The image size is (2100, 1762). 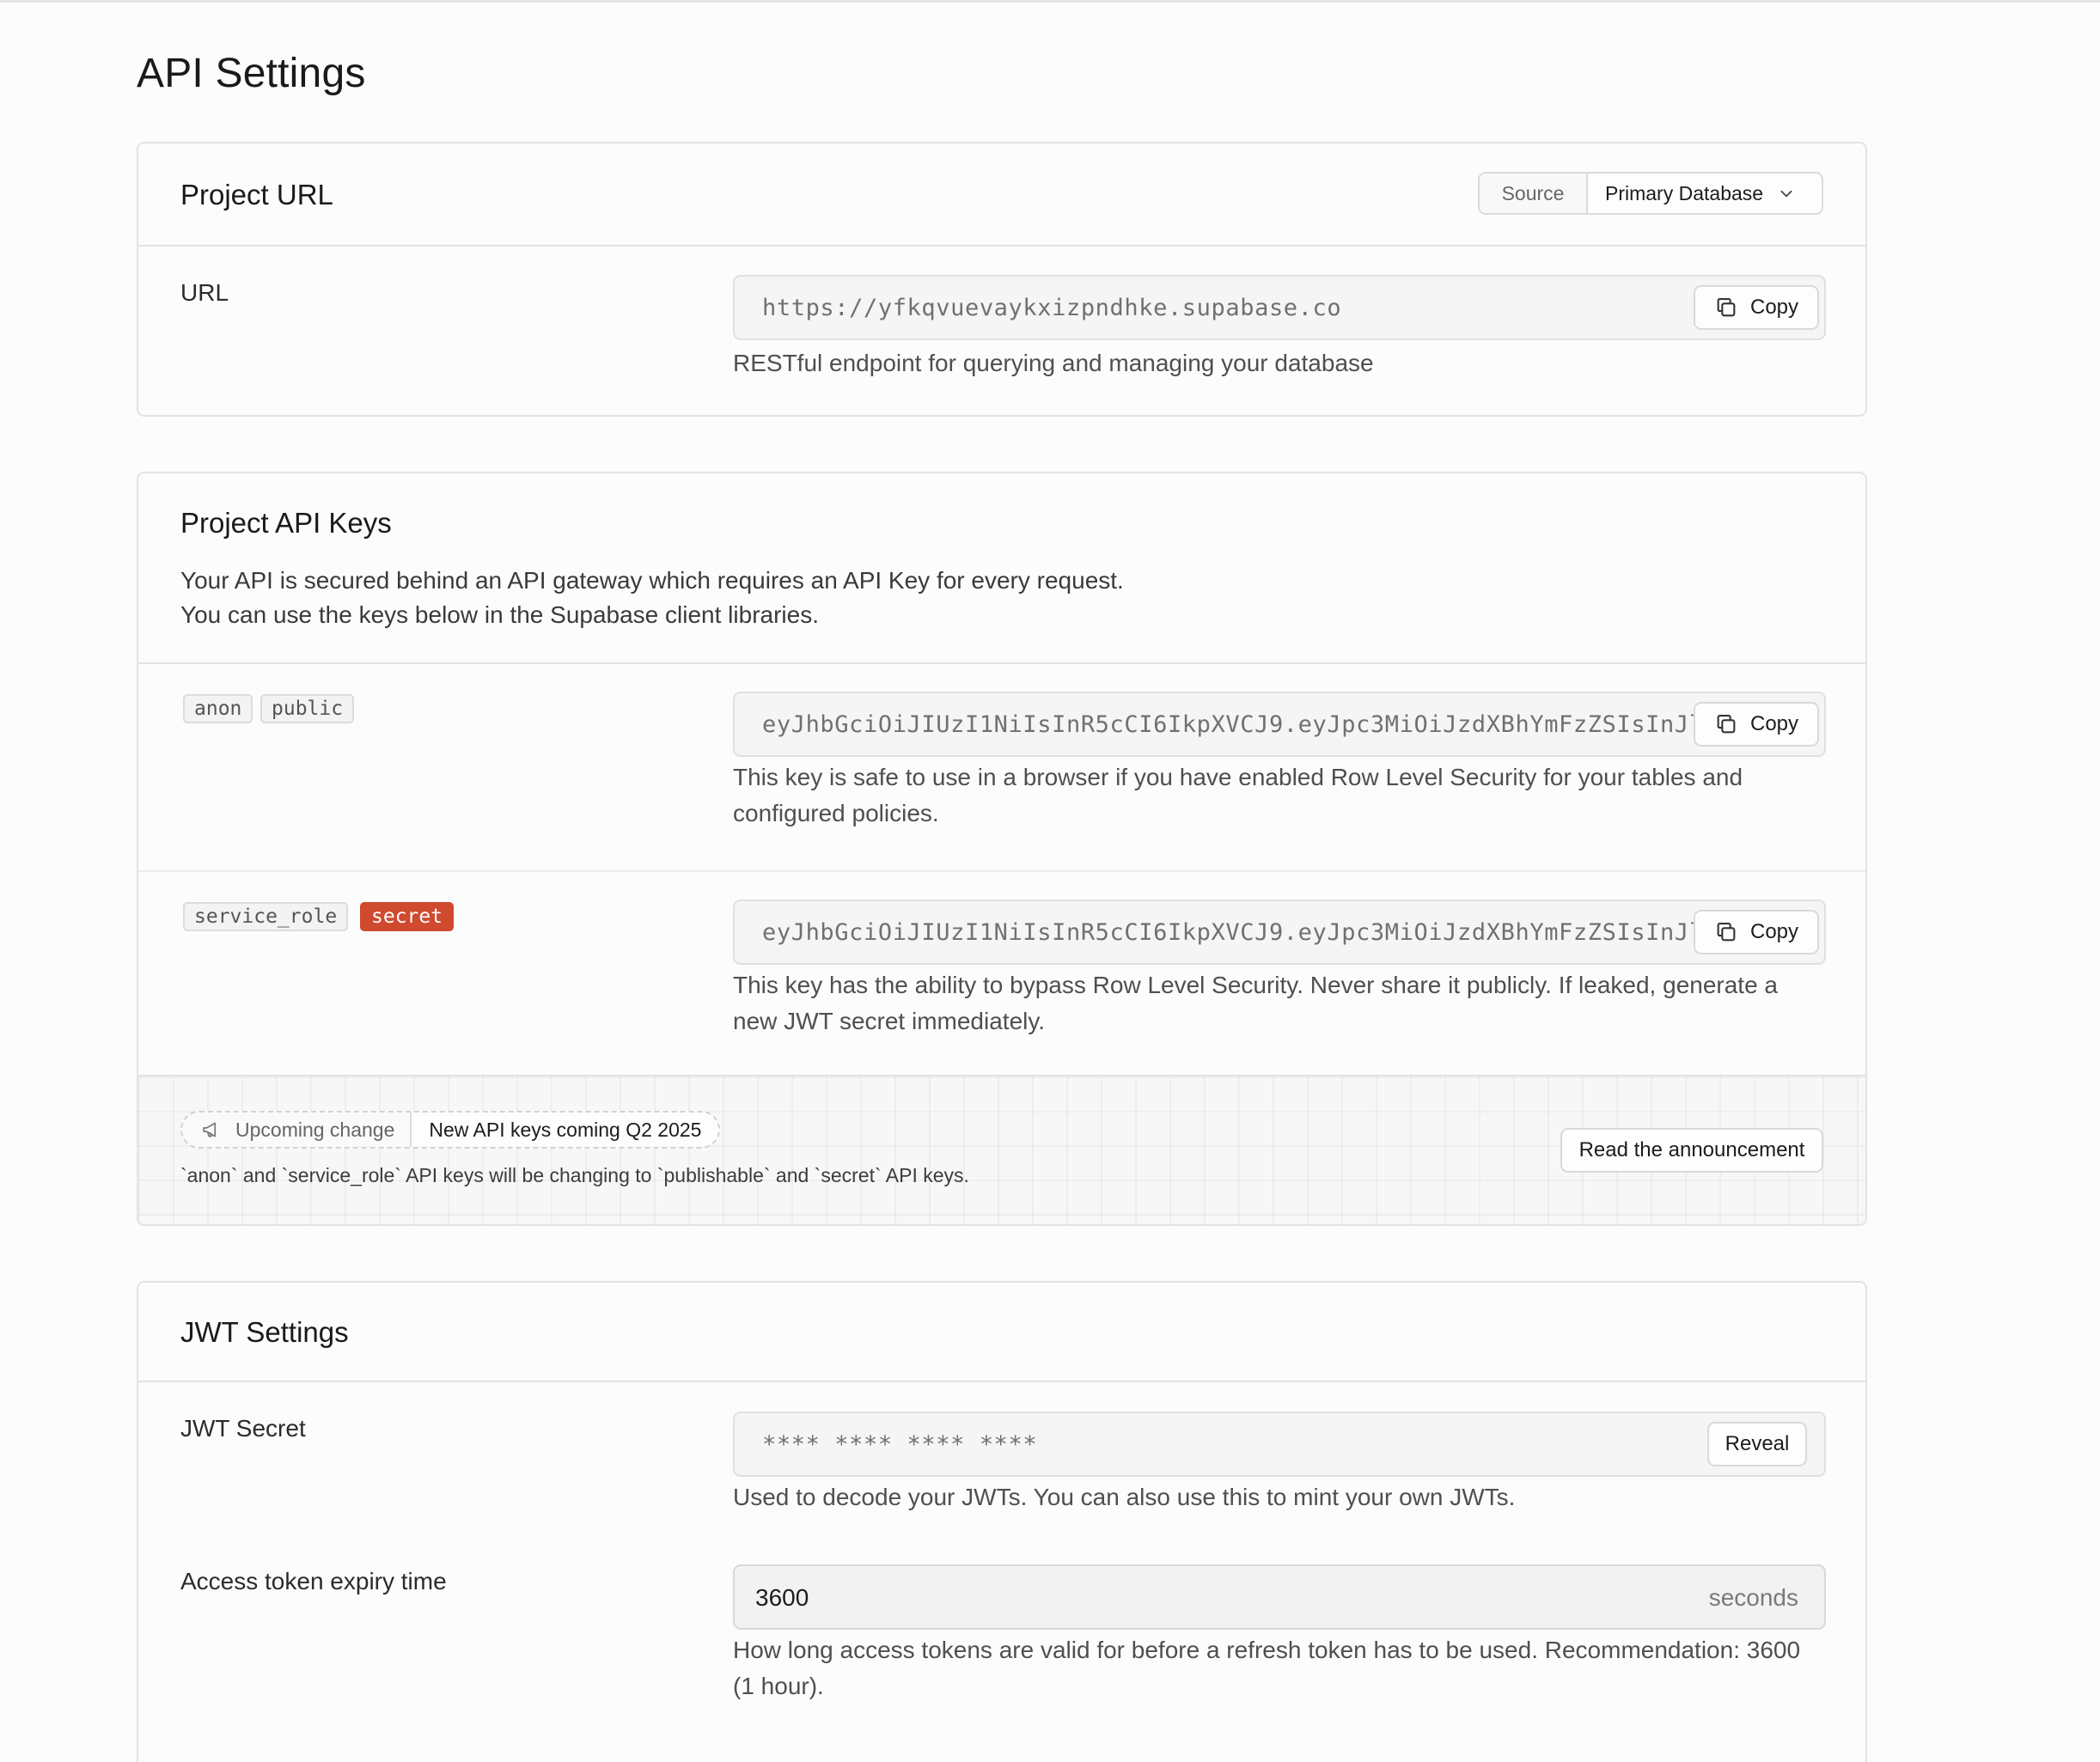 I want to click on upcoming-change-text: Upcoming change, so click(x=315, y=1129).